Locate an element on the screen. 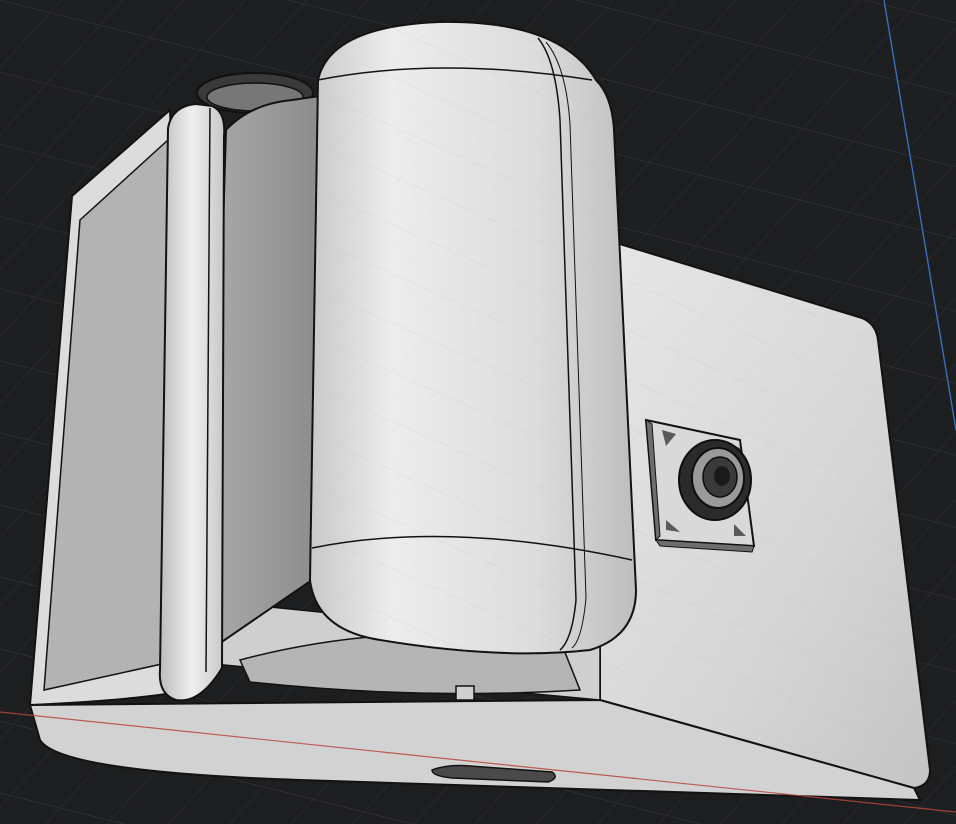 The width and height of the screenshot is (956, 824). side-rail is located at coordinates (192, 402).